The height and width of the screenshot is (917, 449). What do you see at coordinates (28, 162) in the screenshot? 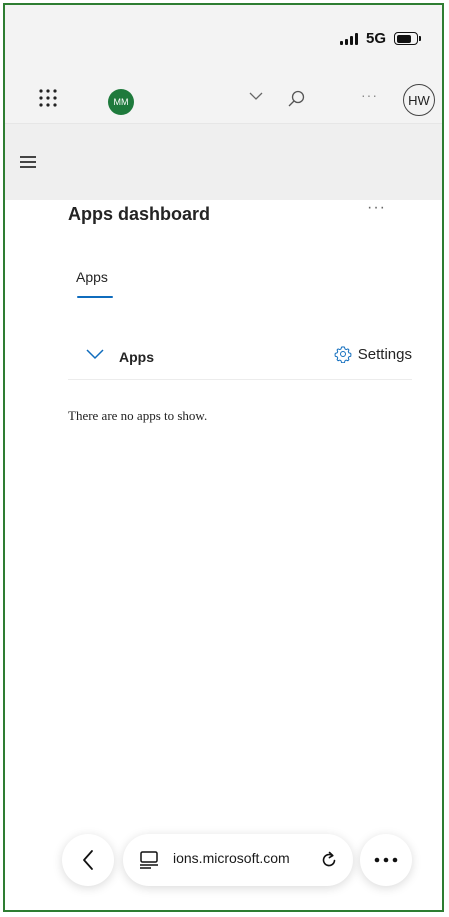
I see `hamburger-menu-icon` at bounding box center [28, 162].